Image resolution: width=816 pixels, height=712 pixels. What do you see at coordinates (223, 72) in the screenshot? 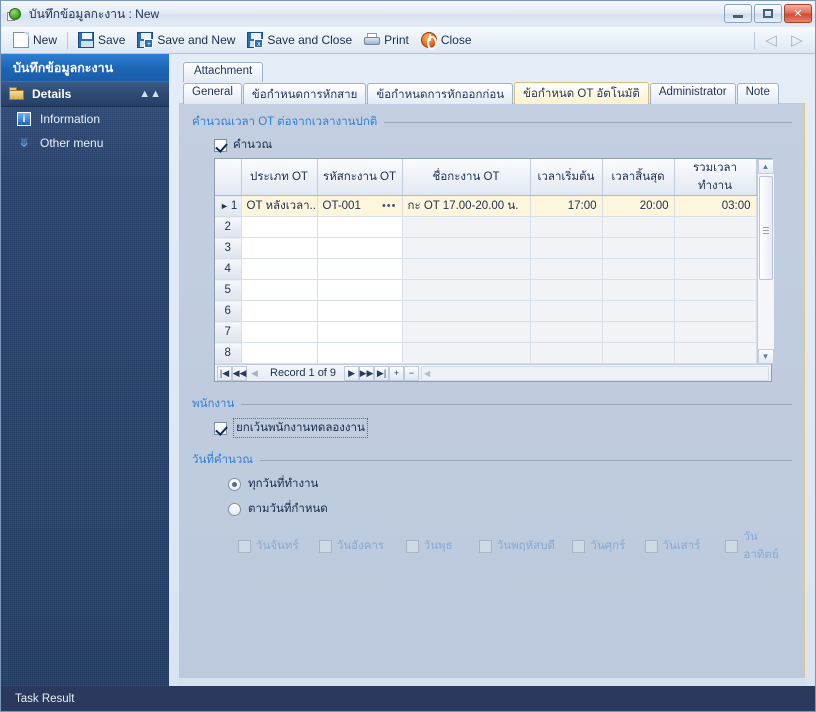
I see `tab-attachment: Attachment` at bounding box center [223, 72].